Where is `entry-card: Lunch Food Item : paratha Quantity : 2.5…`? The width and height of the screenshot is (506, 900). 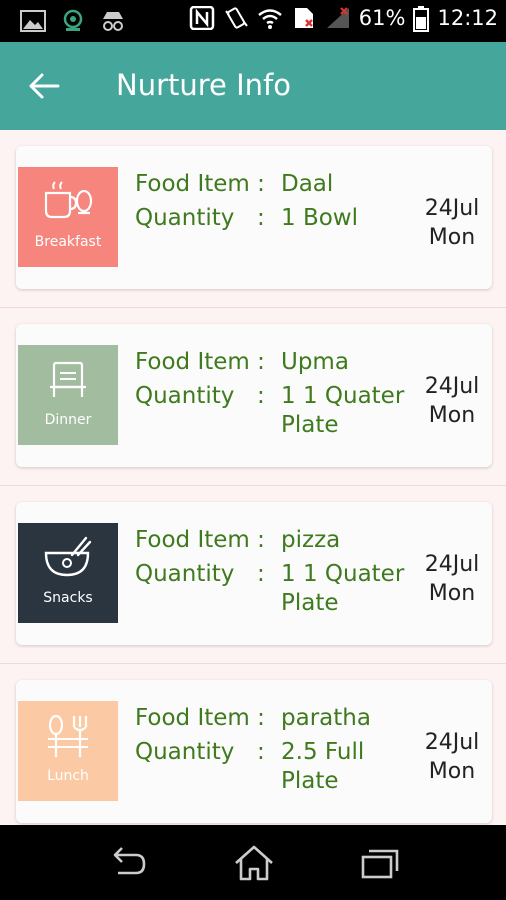
entry-card: Lunch Food Item : paratha Quantity : 2.5… is located at coordinates (254, 751).